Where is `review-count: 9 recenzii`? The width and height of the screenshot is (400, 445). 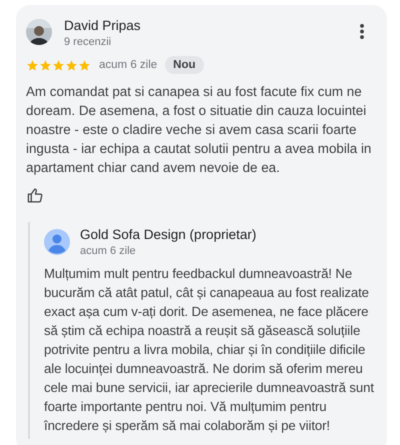 review-count: 9 recenzii is located at coordinates (88, 42).